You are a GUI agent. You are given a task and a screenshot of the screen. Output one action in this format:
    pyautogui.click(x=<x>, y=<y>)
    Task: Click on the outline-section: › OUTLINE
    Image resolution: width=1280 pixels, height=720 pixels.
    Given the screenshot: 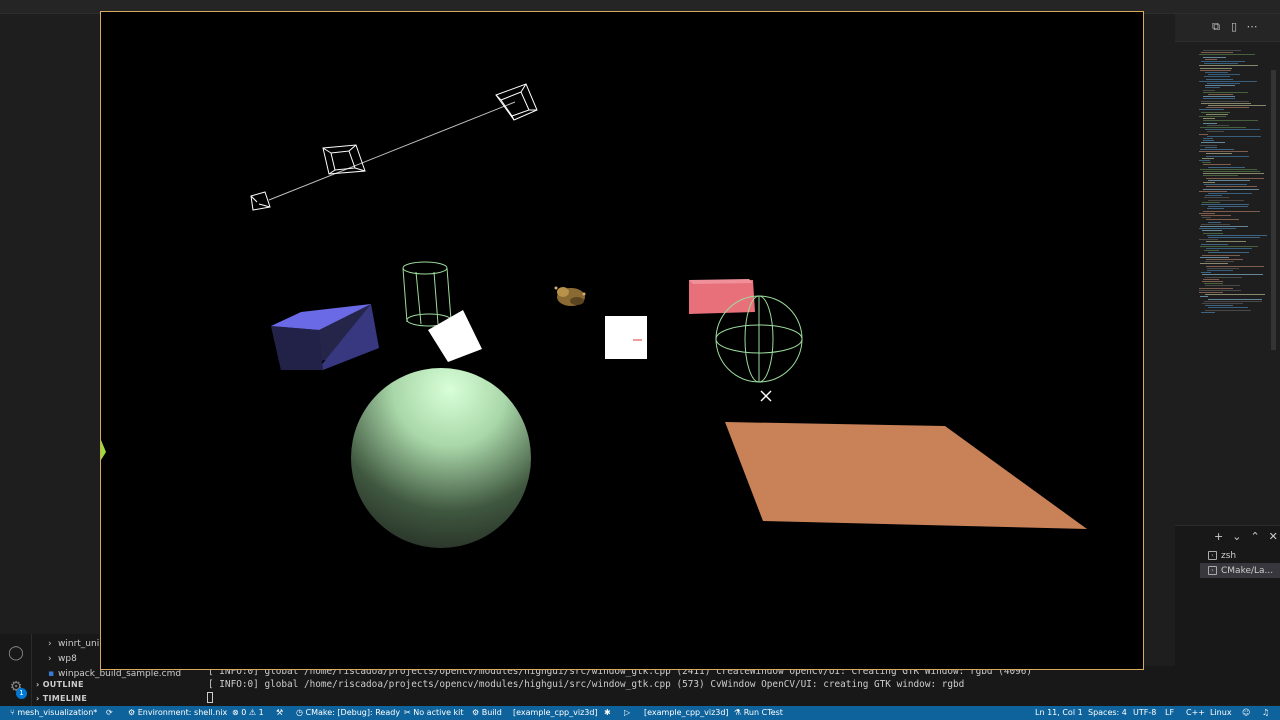 What is the action you would take?
    pyautogui.click(x=60, y=684)
    